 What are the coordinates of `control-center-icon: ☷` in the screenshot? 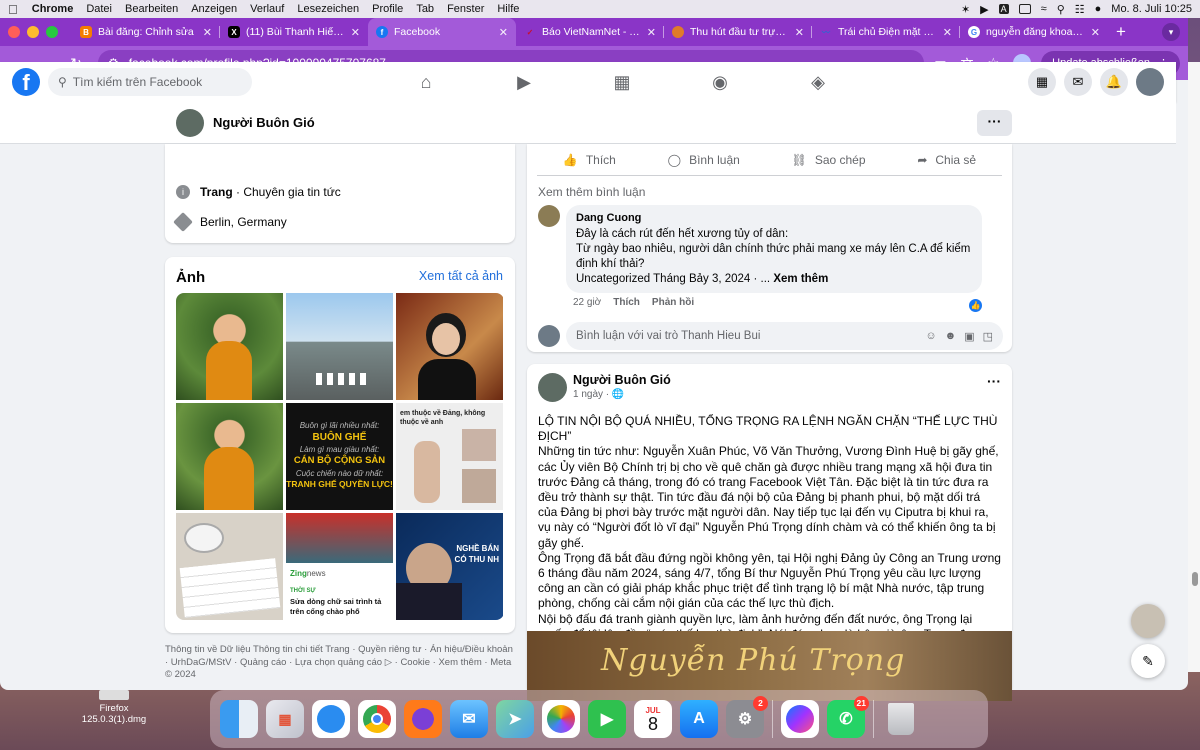 It's located at (1080, 9).